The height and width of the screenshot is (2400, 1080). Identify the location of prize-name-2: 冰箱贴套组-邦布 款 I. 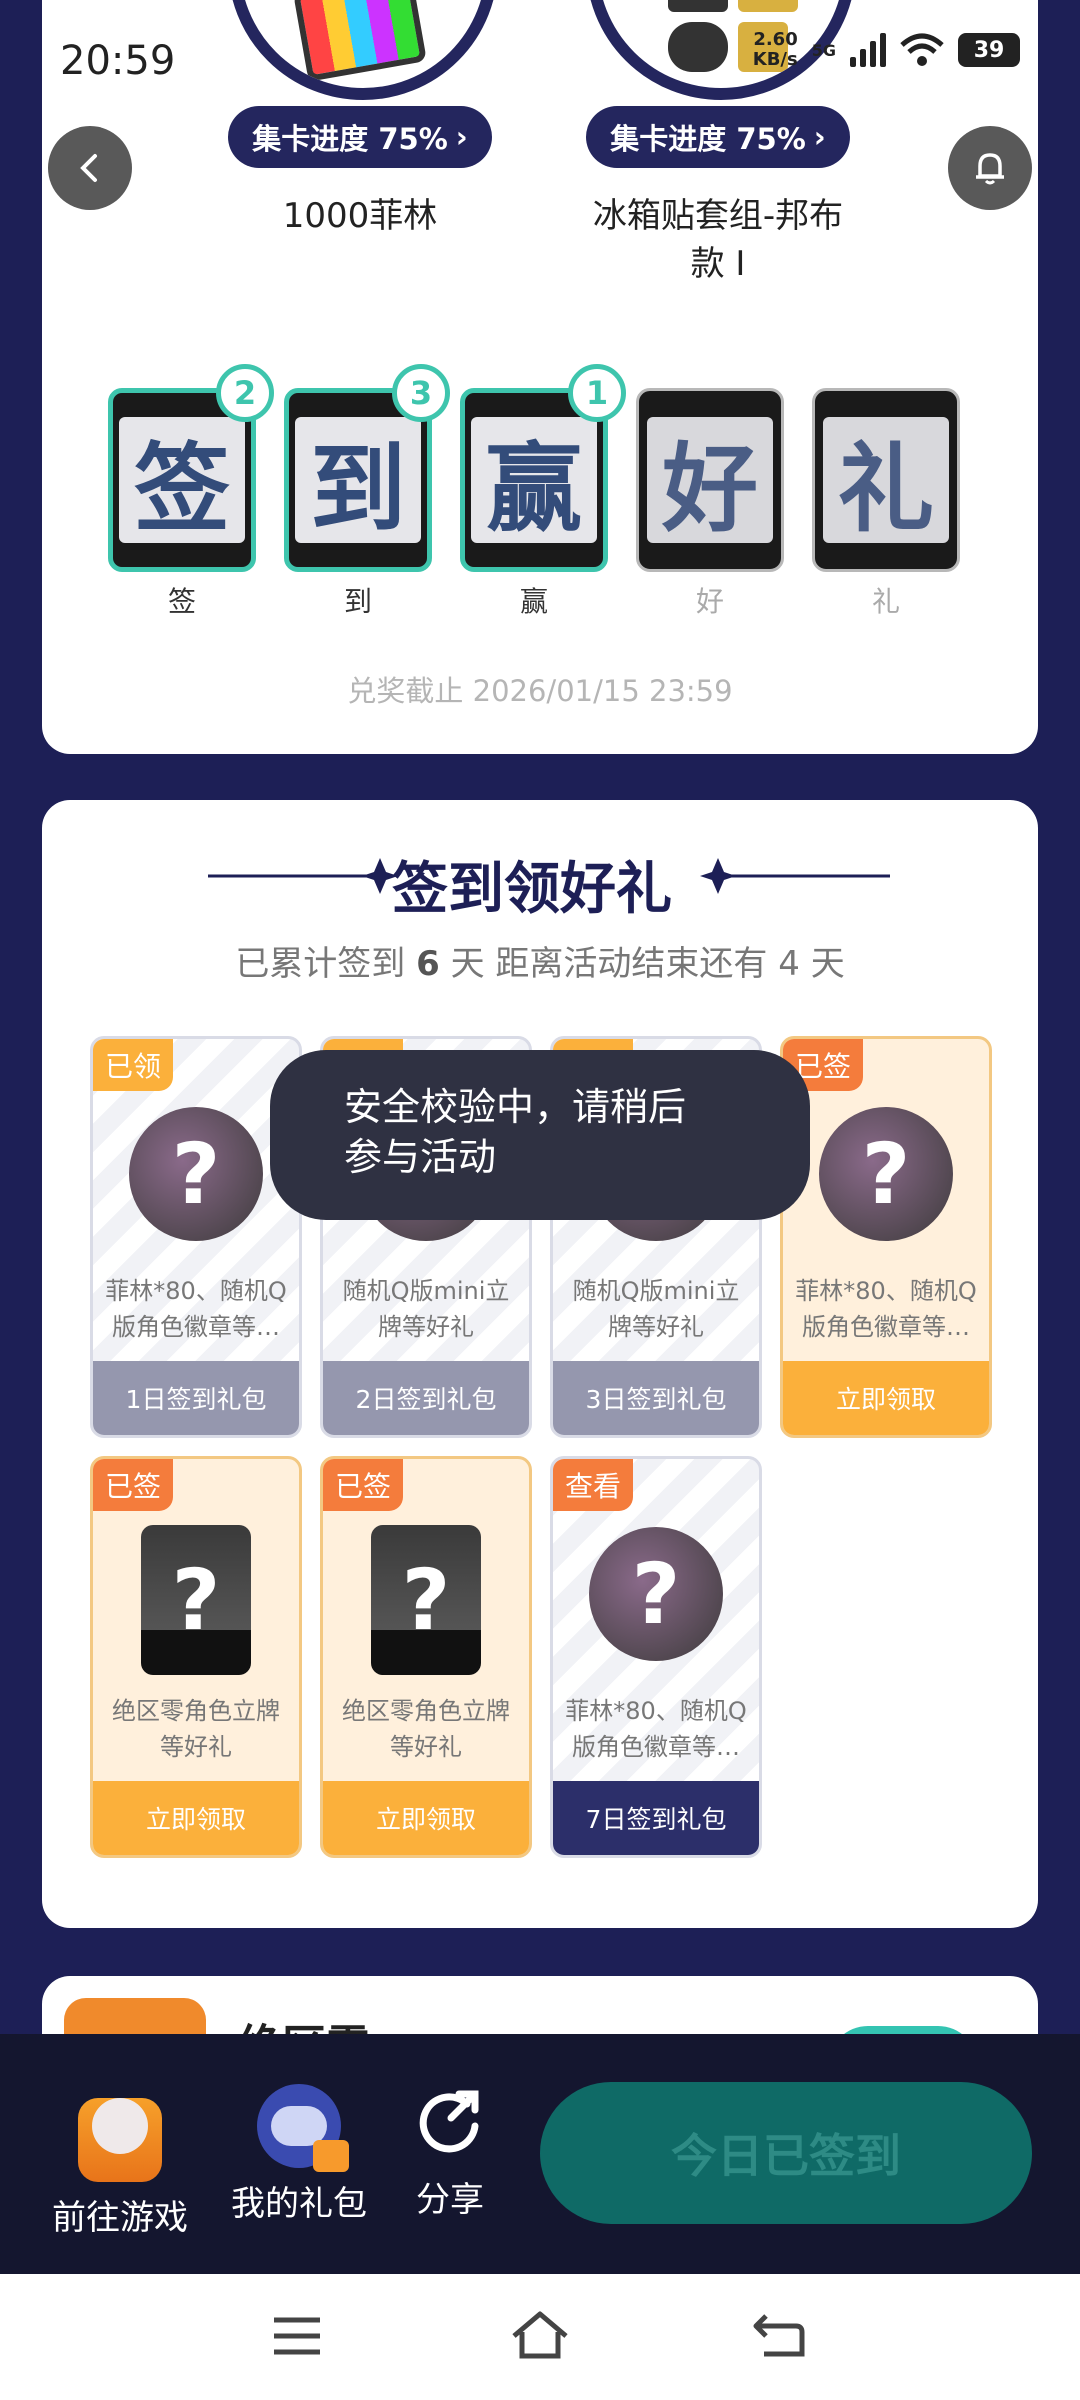
(718, 240).